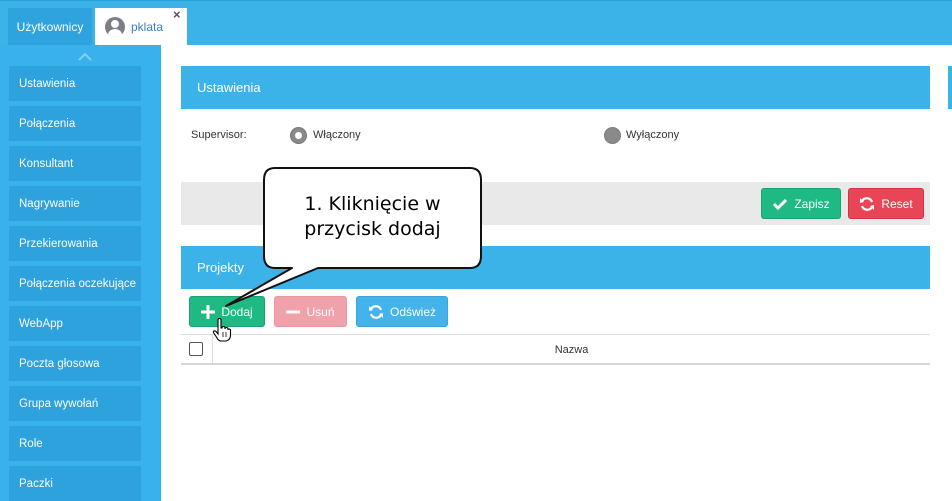 This screenshot has width=952, height=501. Describe the element at coordinates (31, 443) in the screenshot. I see `sidebar-item-label: Role` at that location.